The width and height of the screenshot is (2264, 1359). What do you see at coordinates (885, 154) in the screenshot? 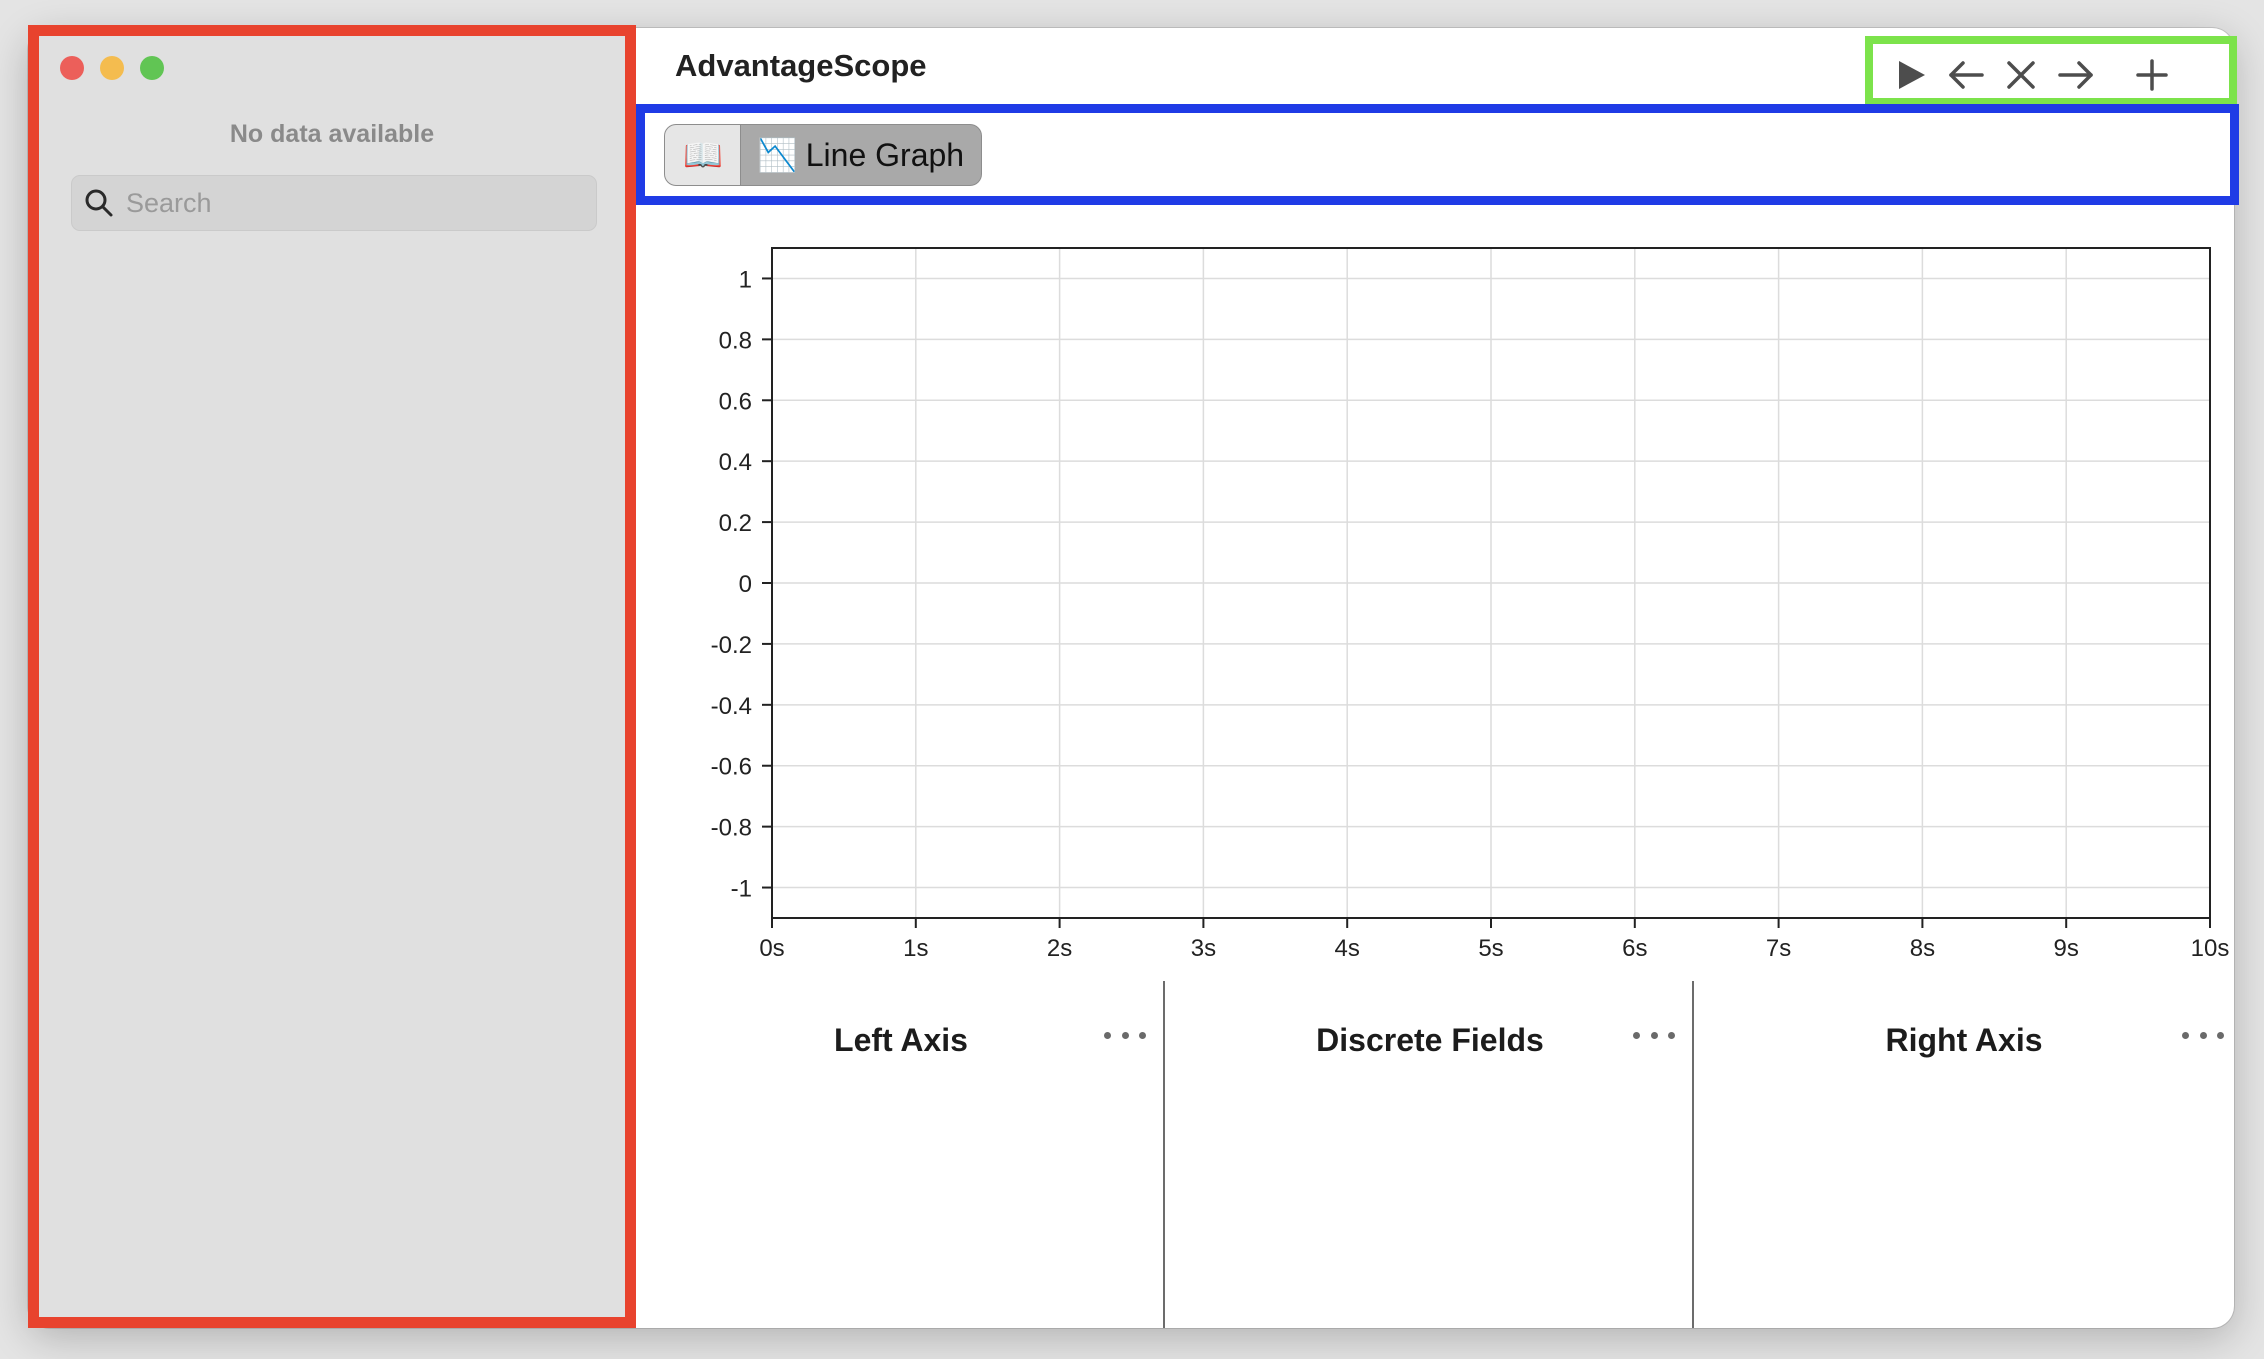
I see `tab-label: Line Graph` at bounding box center [885, 154].